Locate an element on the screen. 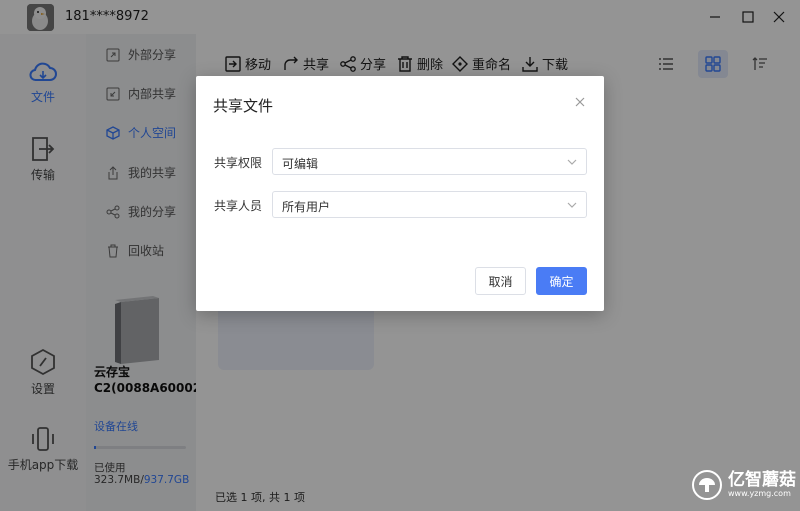  members-select: 所有用户 is located at coordinates (429, 204).